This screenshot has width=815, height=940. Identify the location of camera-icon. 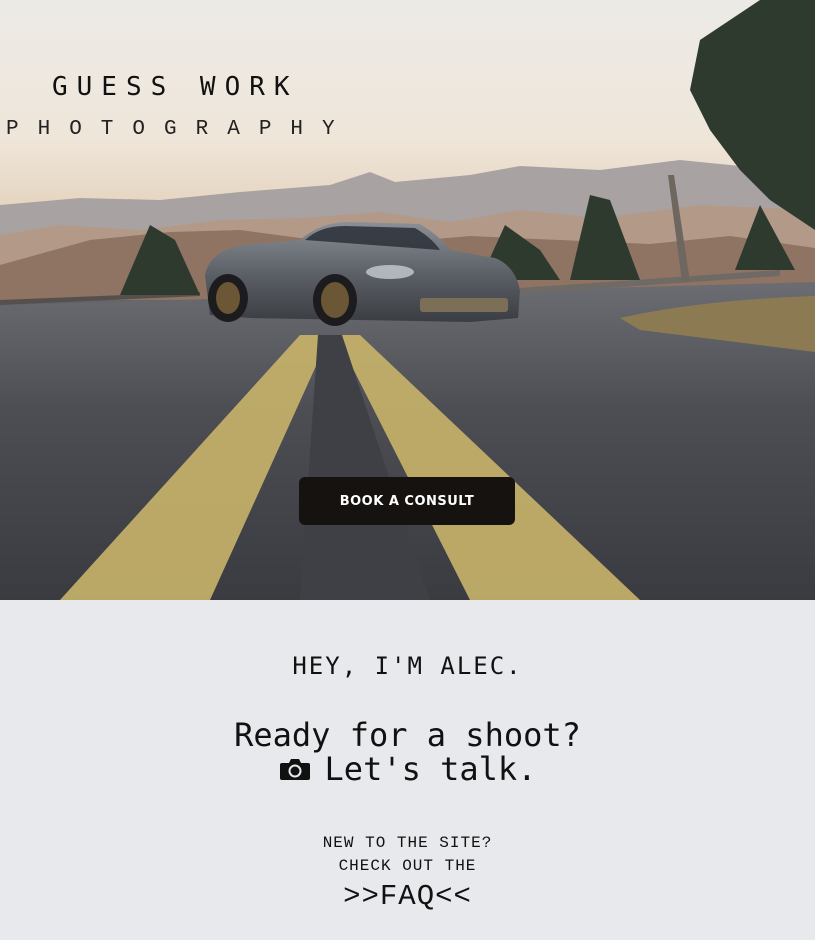
(294, 769).